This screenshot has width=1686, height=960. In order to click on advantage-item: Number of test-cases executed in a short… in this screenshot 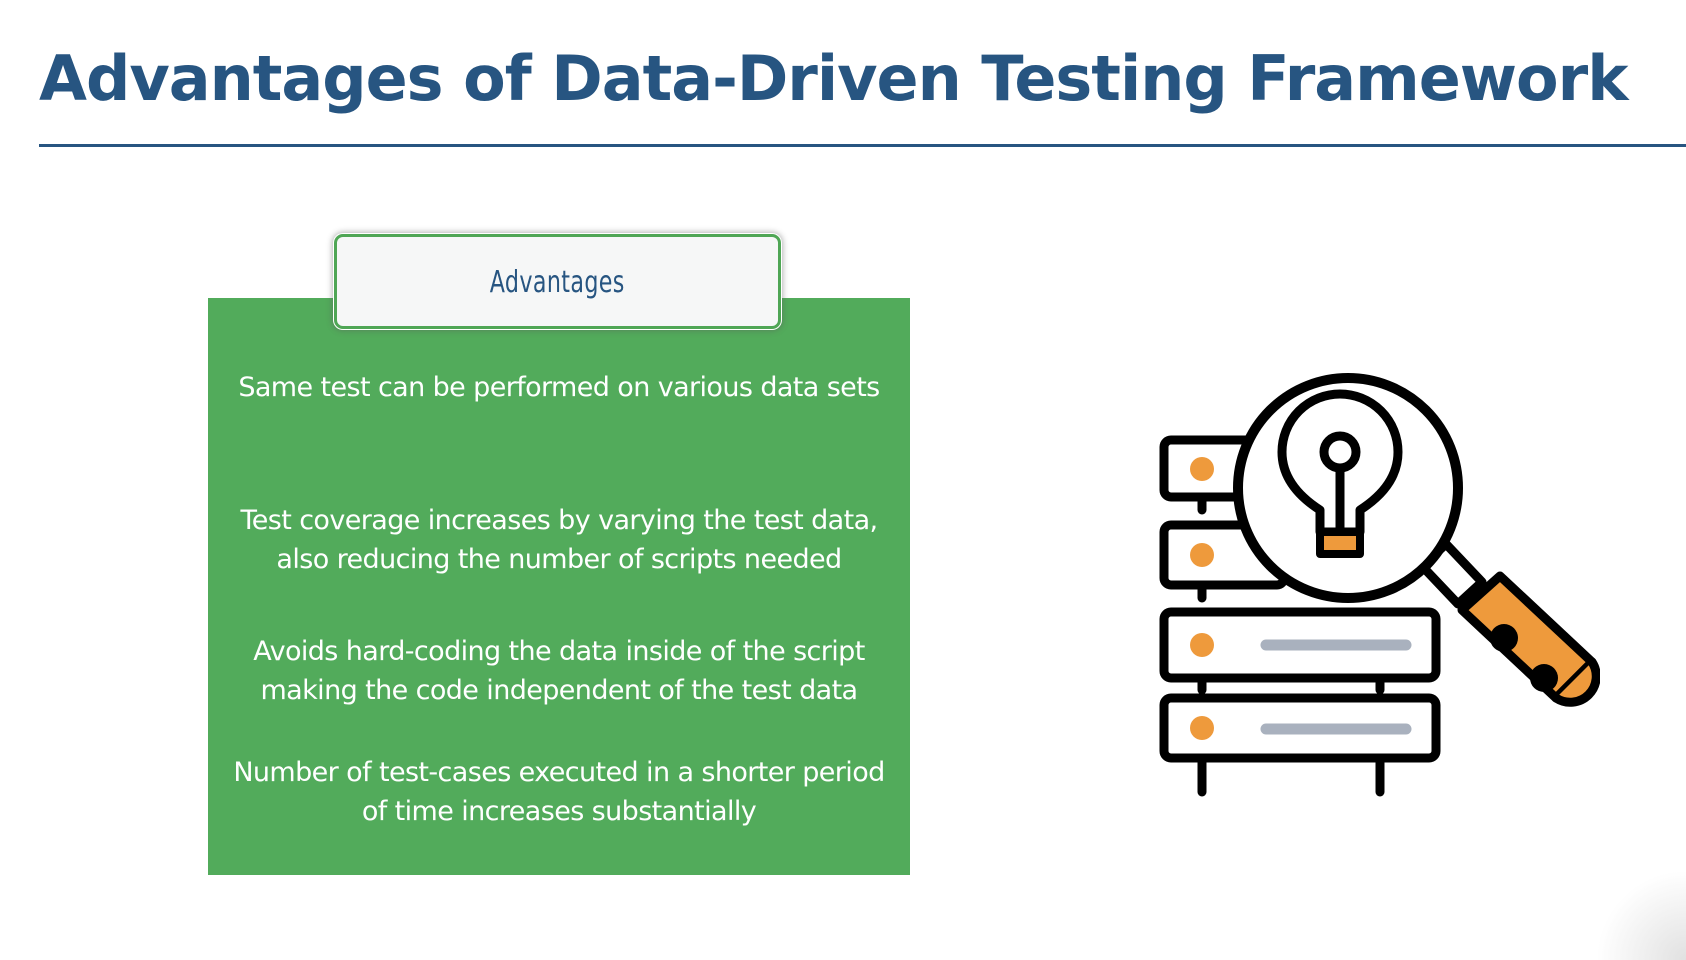, I will do `click(559, 792)`.